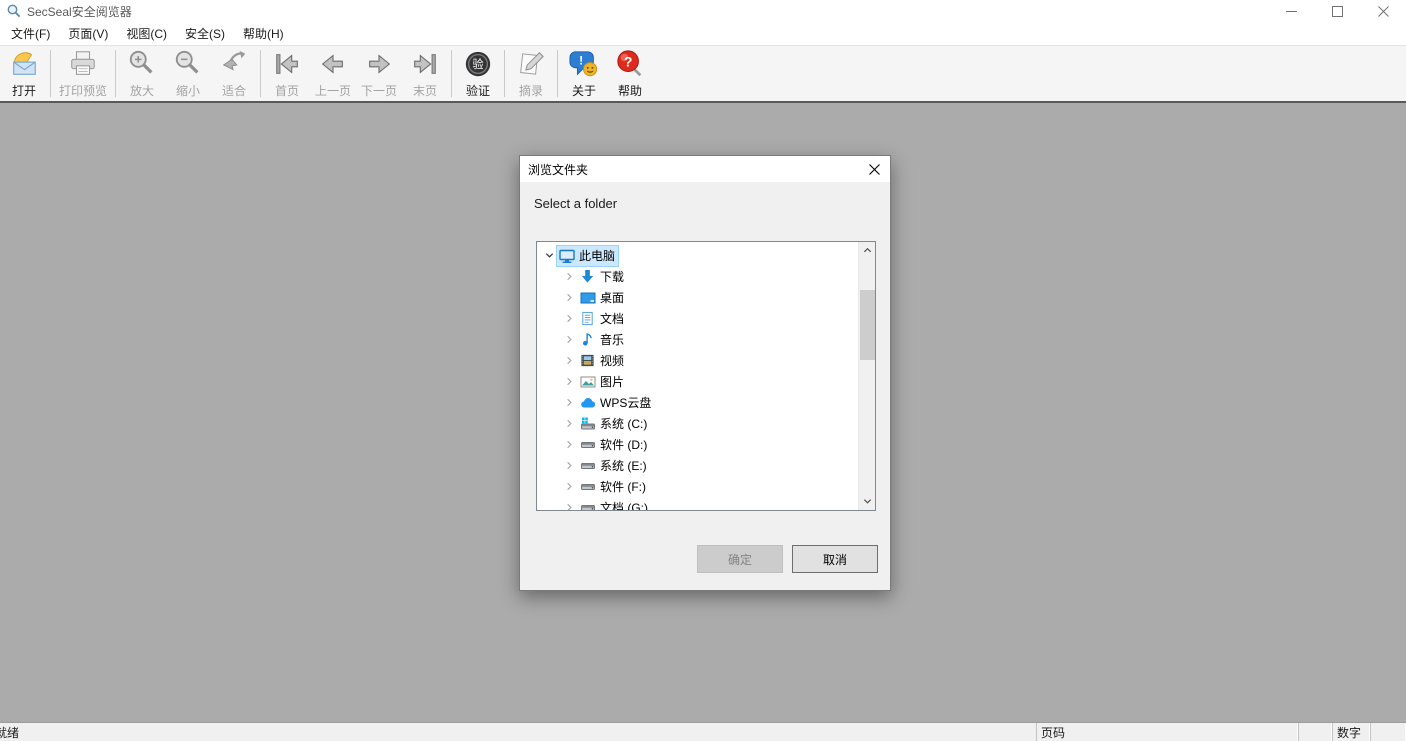 The image size is (1406, 741). Describe the element at coordinates (587, 424) in the screenshot. I see `system-drive-icon` at that location.